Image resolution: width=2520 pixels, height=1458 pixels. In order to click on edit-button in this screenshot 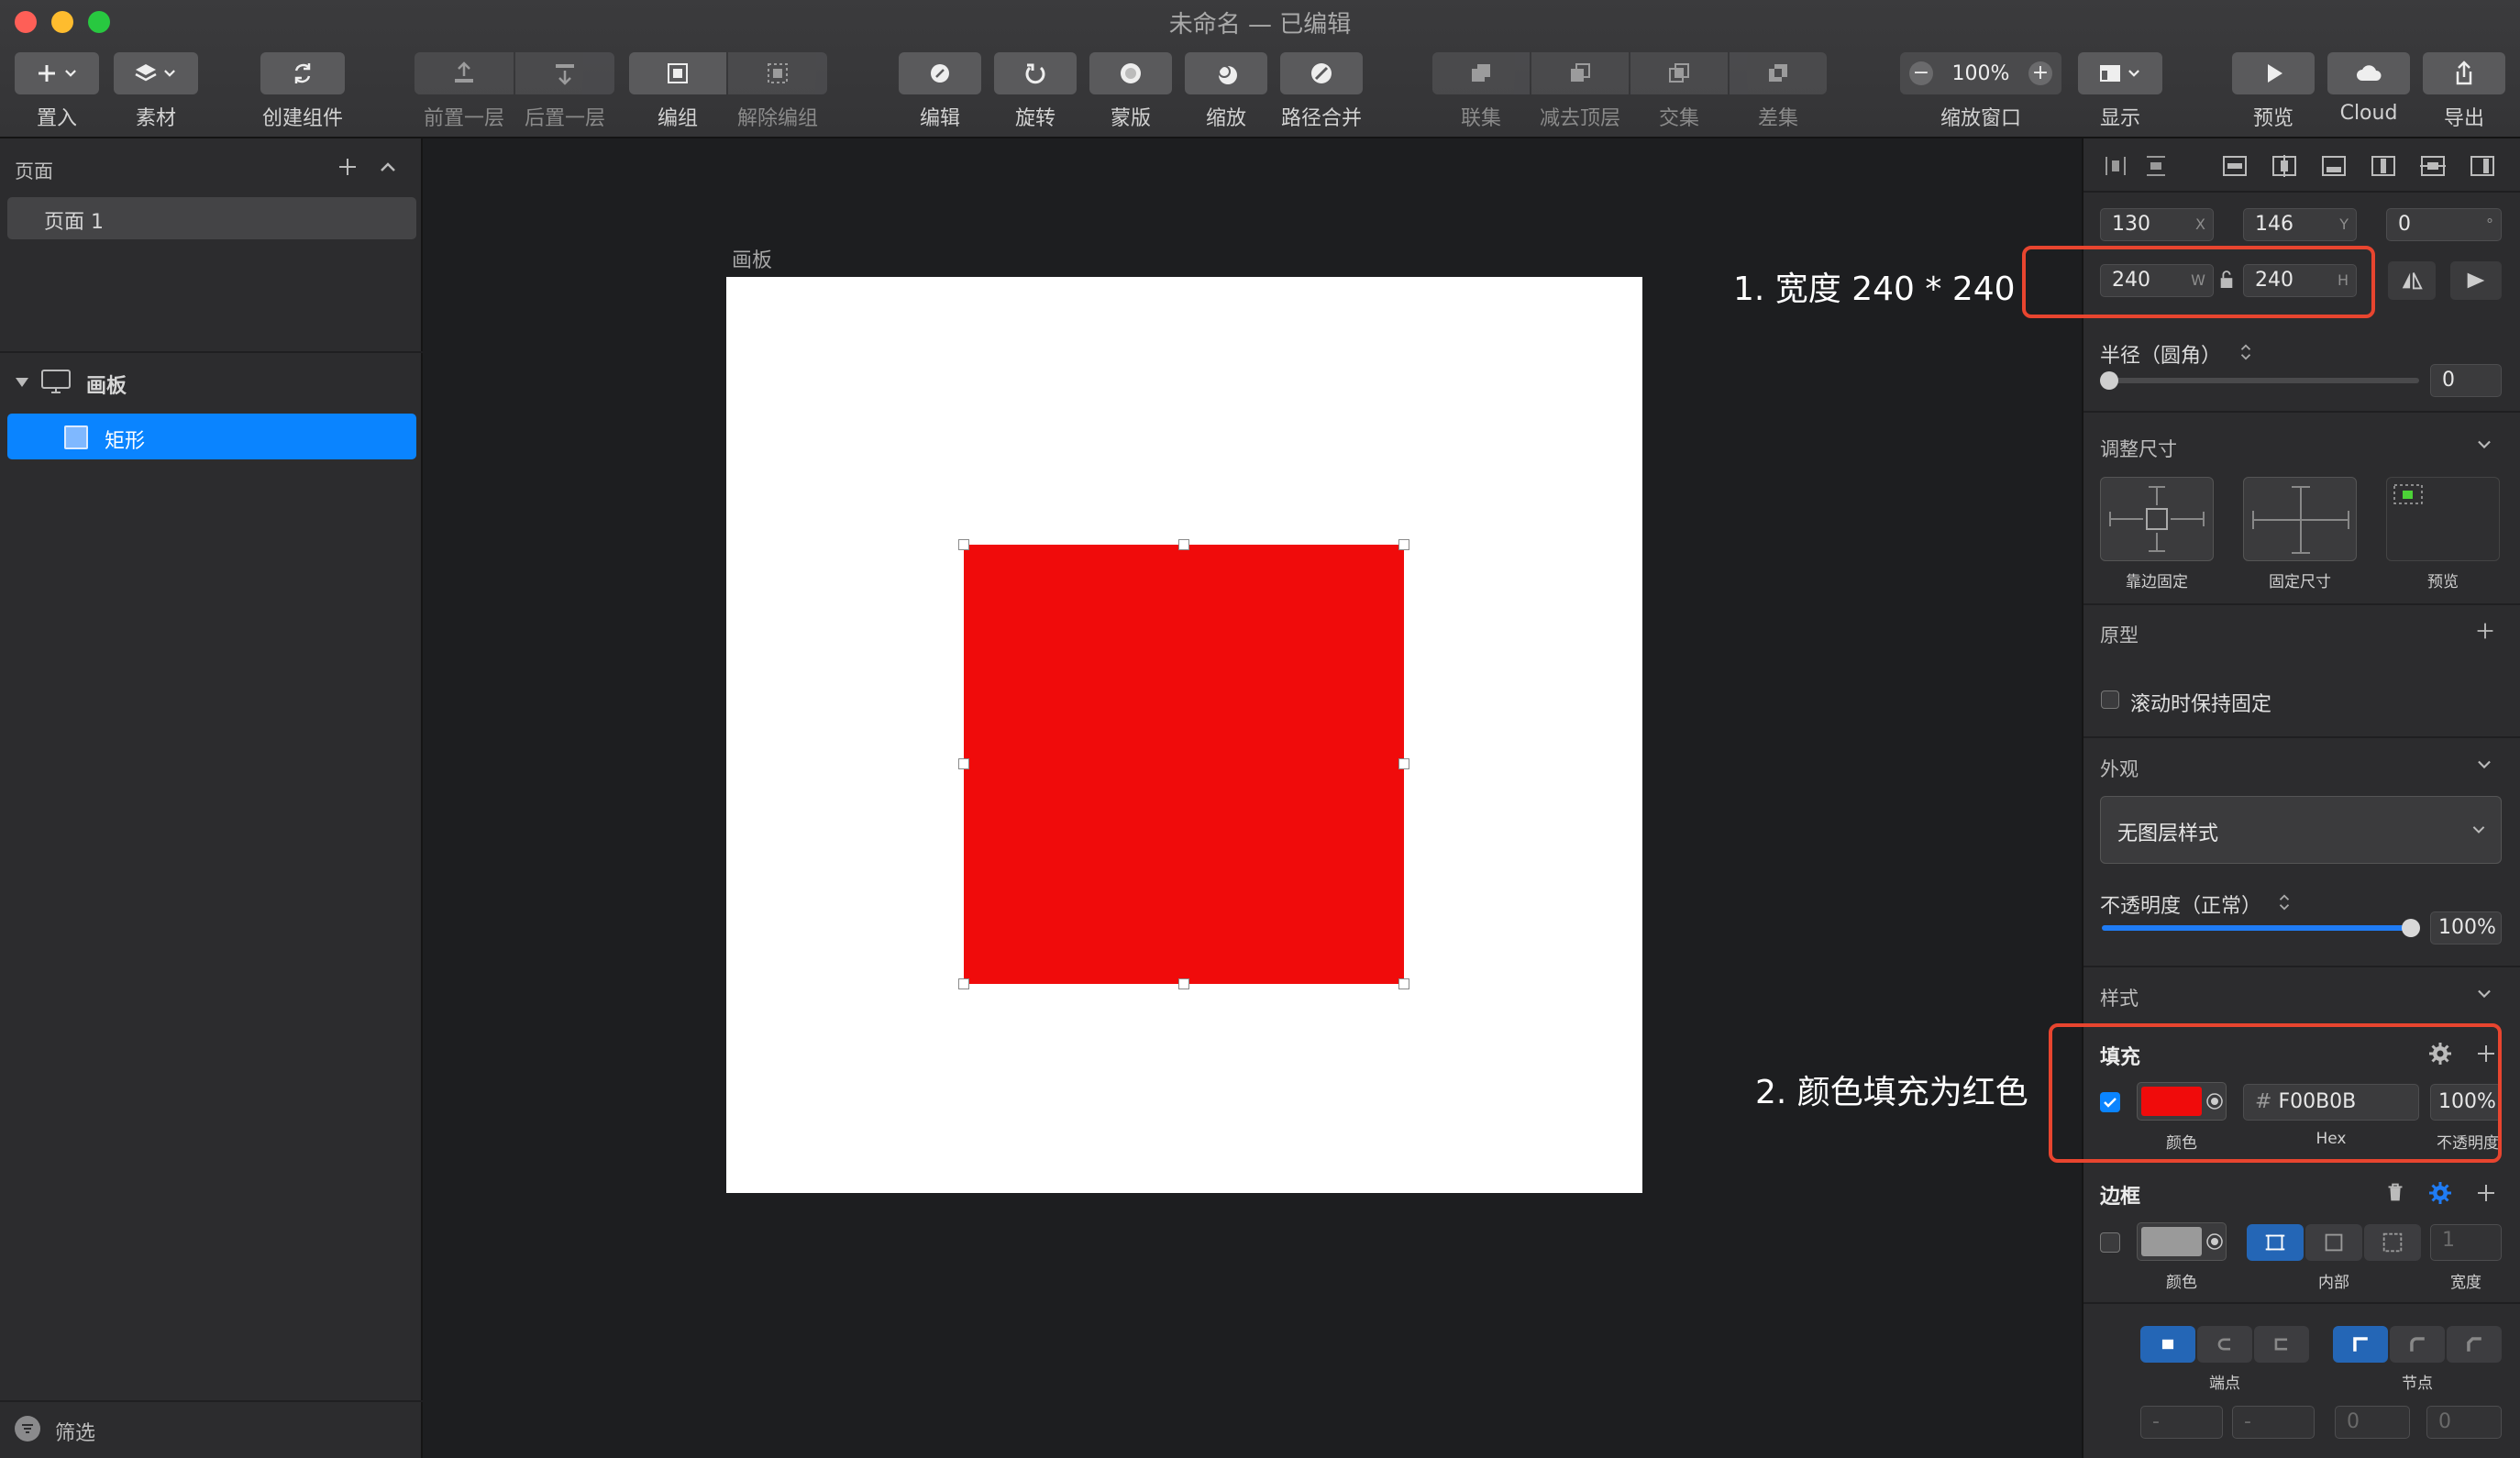, I will do `click(940, 73)`.